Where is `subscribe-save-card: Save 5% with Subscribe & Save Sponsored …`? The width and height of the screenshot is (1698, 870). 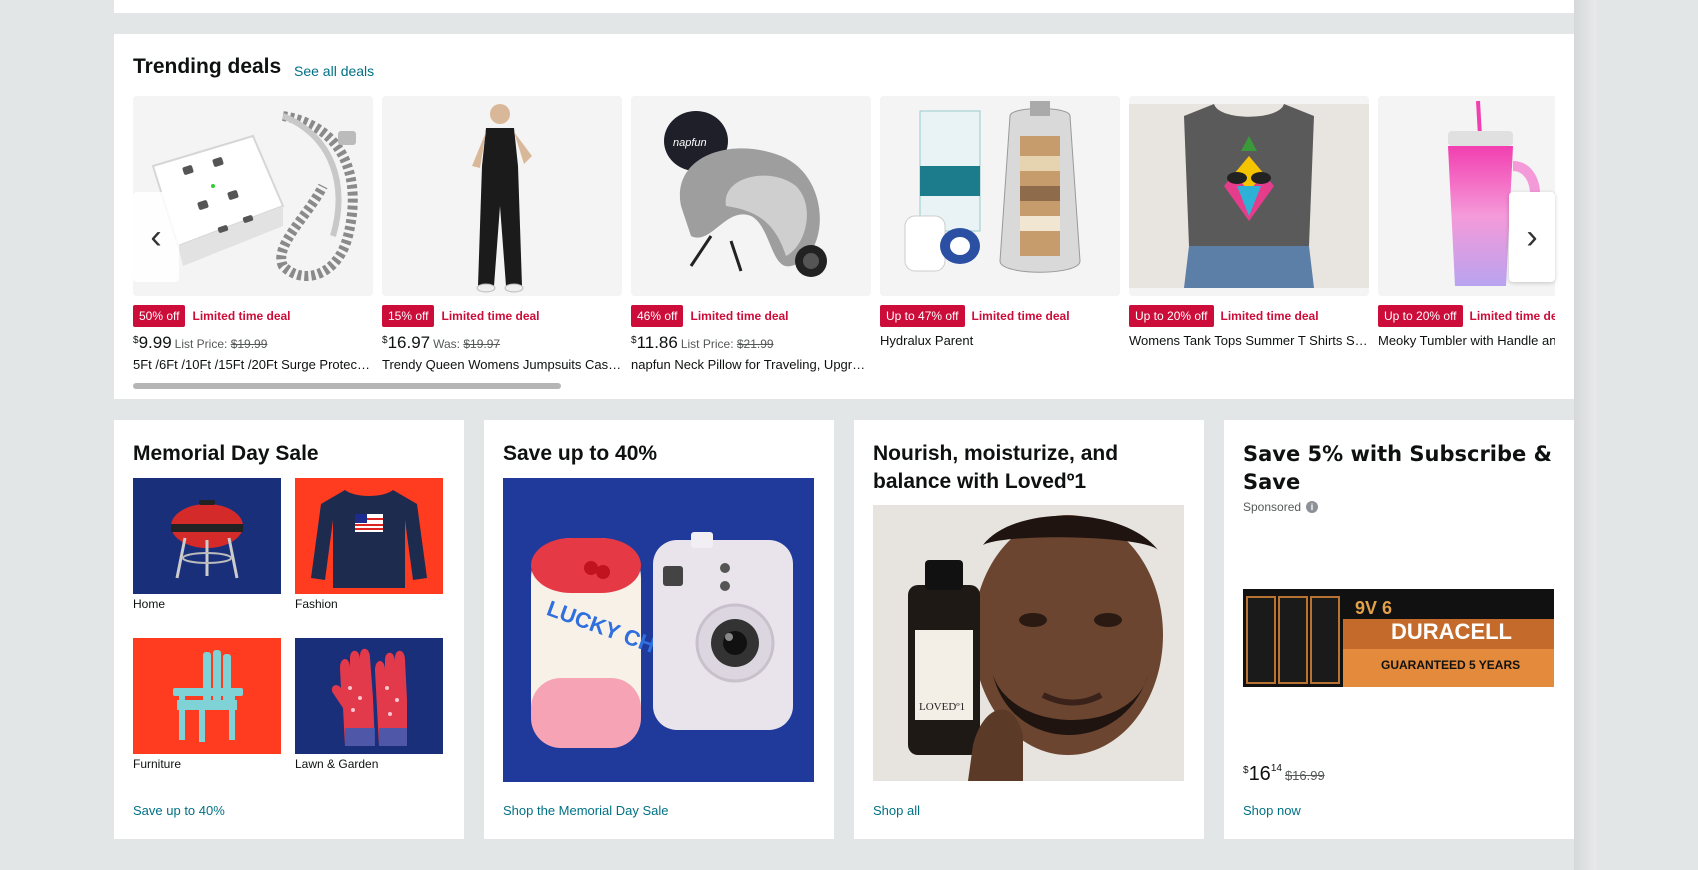 subscribe-save-card: Save 5% with Subscribe & Save Sponsored … is located at coordinates (1399, 629).